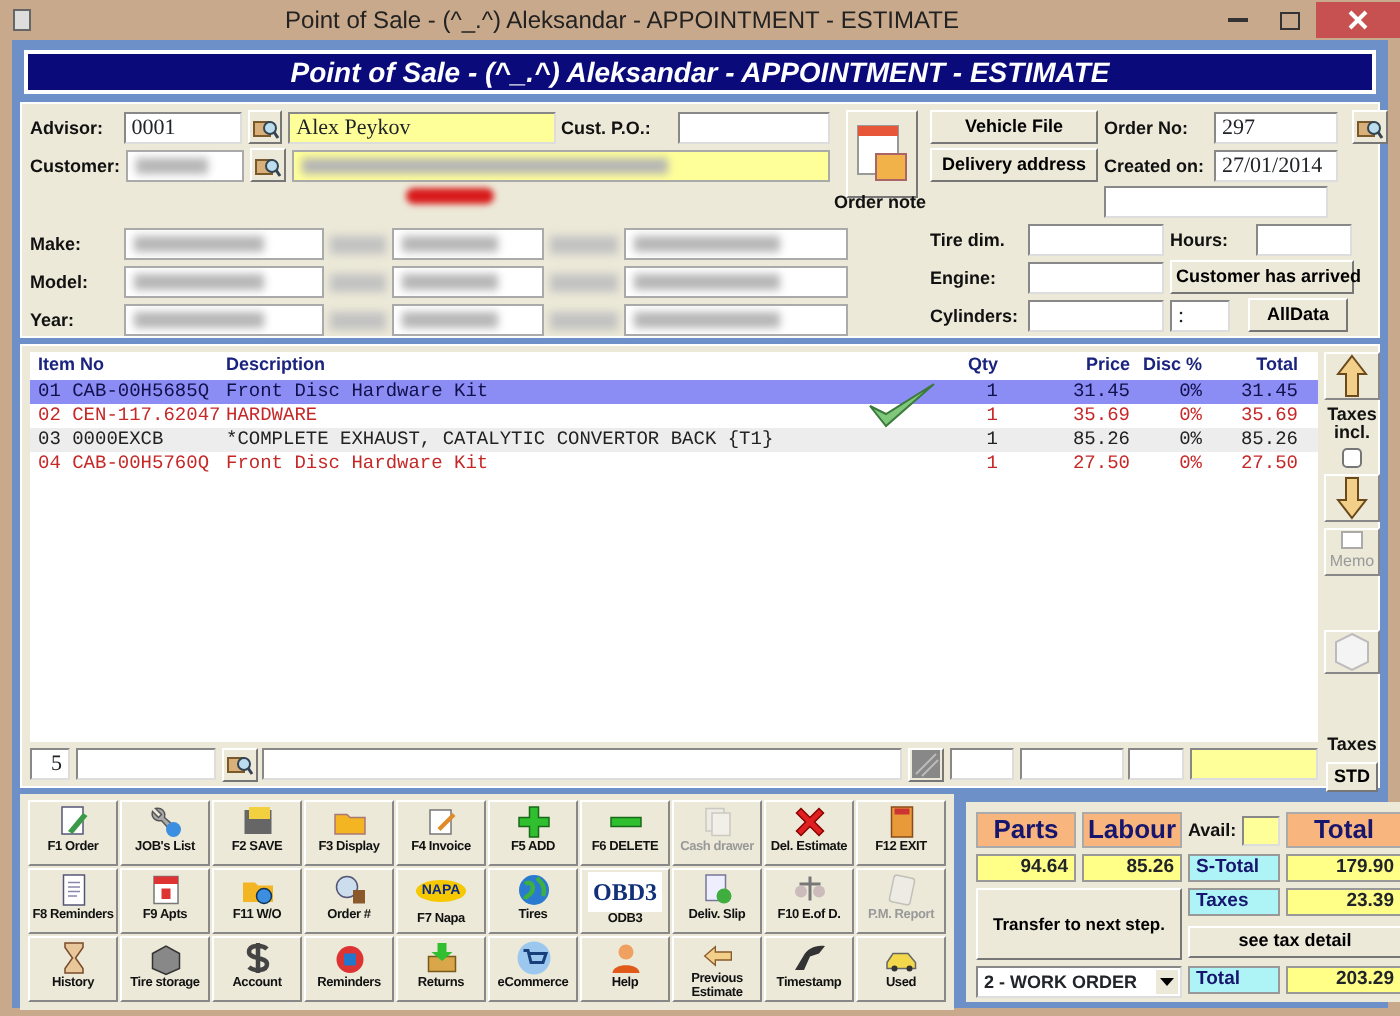  I want to click on avail-label: Avail:, so click(1212, 830).